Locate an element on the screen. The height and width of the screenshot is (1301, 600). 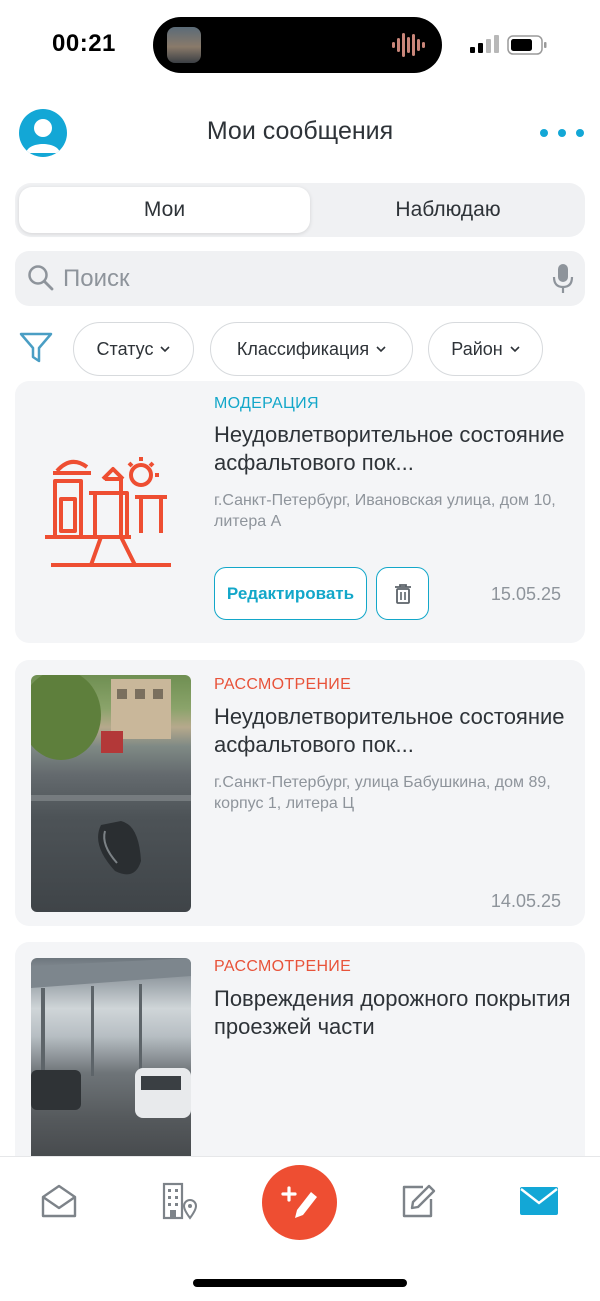
edit-button: Редактировать is located at coordinates (290, 593).